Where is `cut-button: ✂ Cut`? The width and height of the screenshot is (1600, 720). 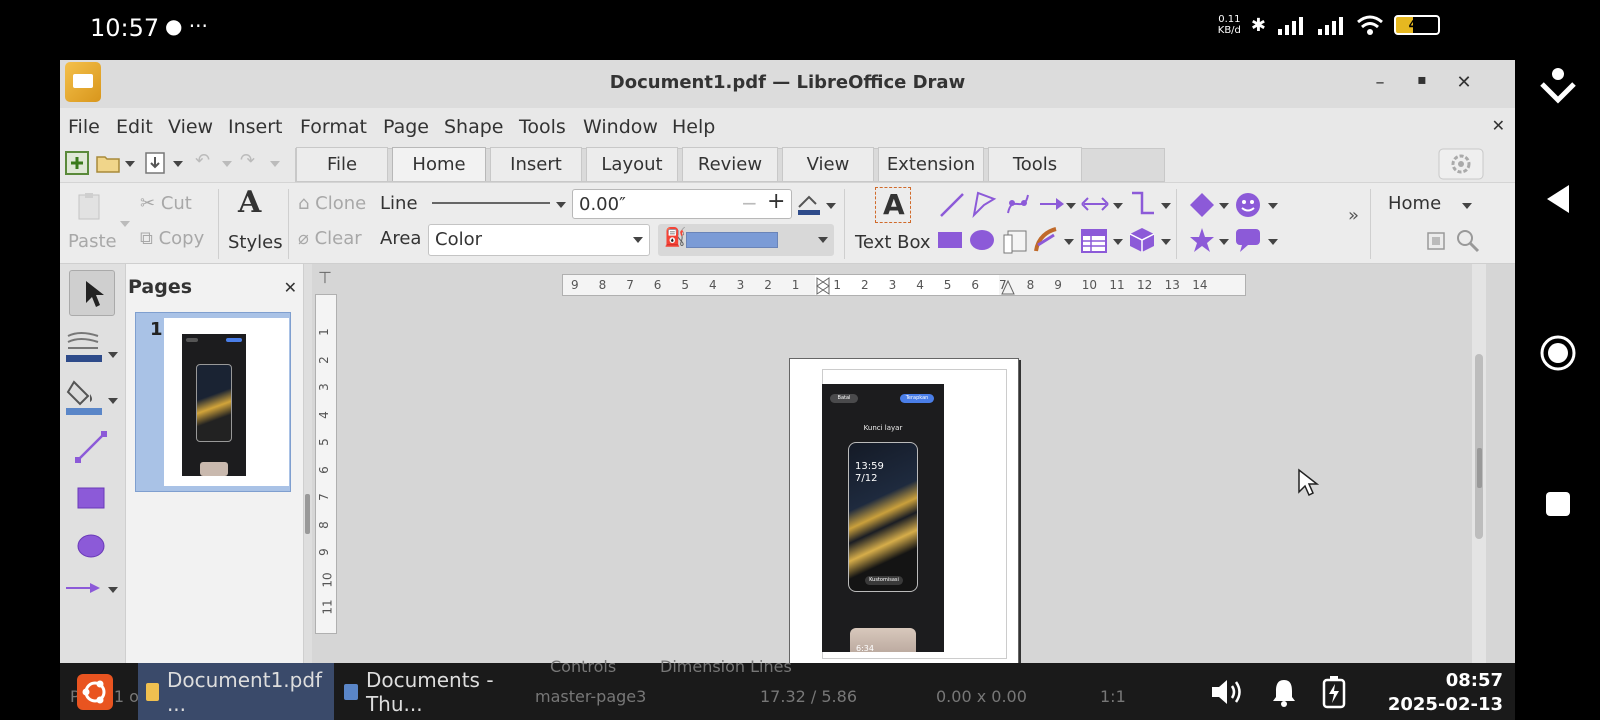 cut-button: ✂ Cut is located at coordinates (166, 203).